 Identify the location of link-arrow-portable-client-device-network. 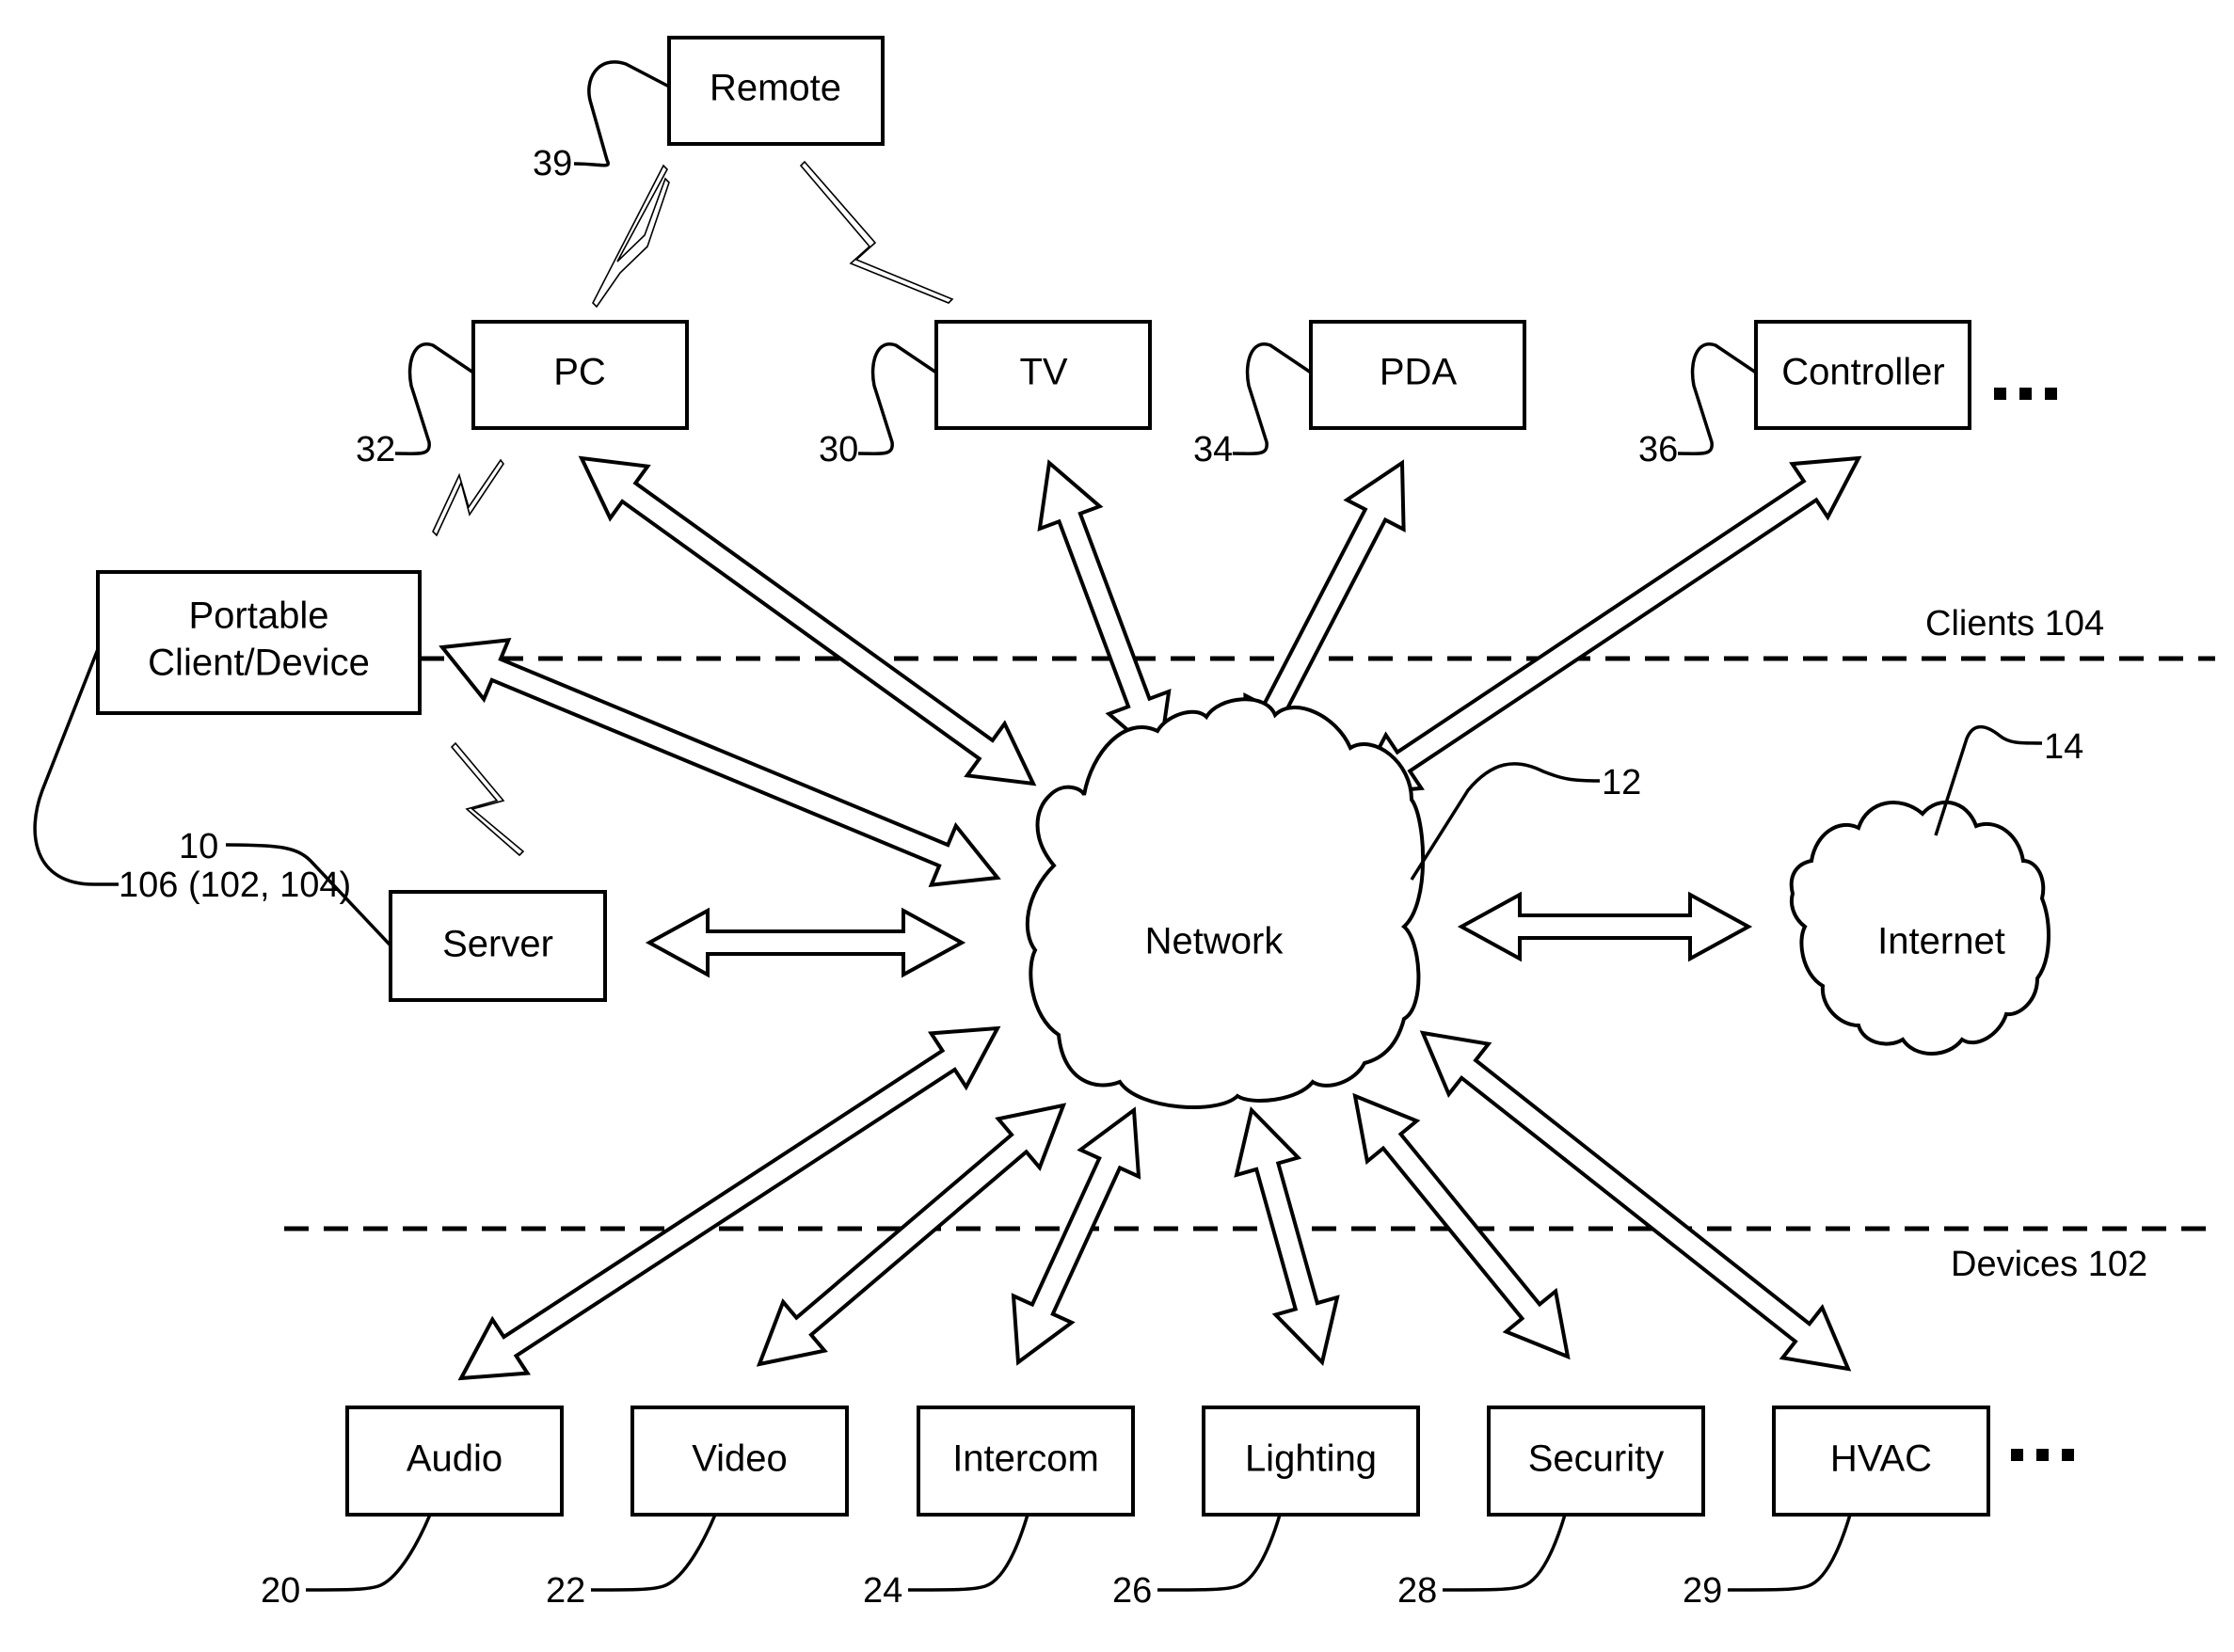
(720, 762).